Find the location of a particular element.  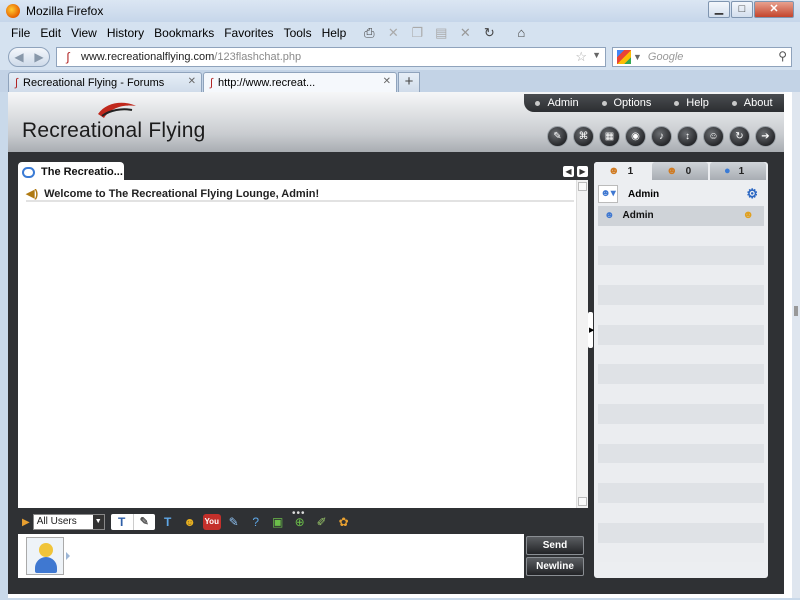

paste-icon: ▤ is located at coordinates (441, 33).